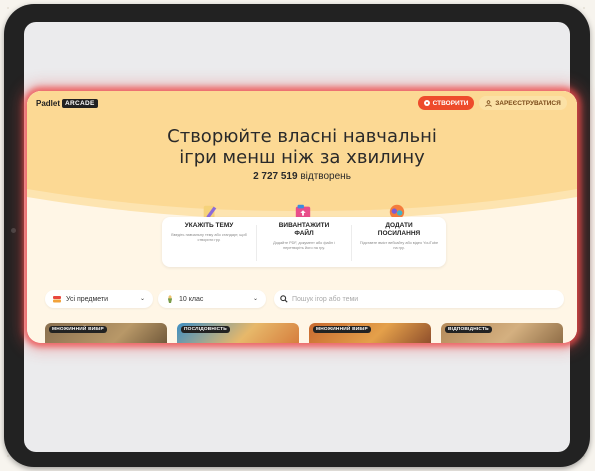 This screenshot has height=471, width=595. What do you see at coordinates (450, 103) in the screenshot?
I see `create-button-label: СТВОРИТИ` at bounding box center [450, 103].